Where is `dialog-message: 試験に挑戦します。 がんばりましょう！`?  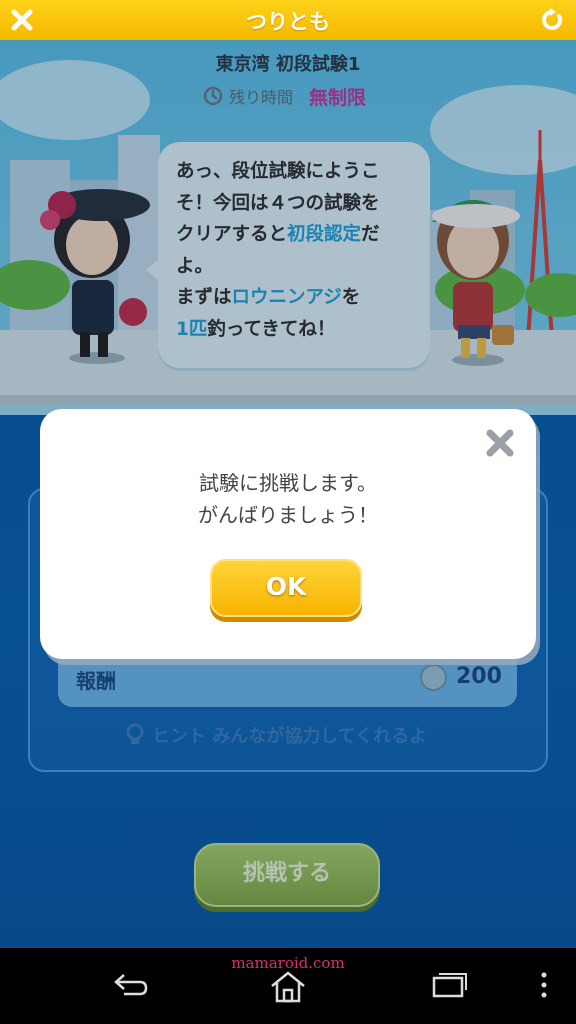 dialog-message: 試験に挑戦します。 がんばりましょう！ is located at coordinates (288, 499).